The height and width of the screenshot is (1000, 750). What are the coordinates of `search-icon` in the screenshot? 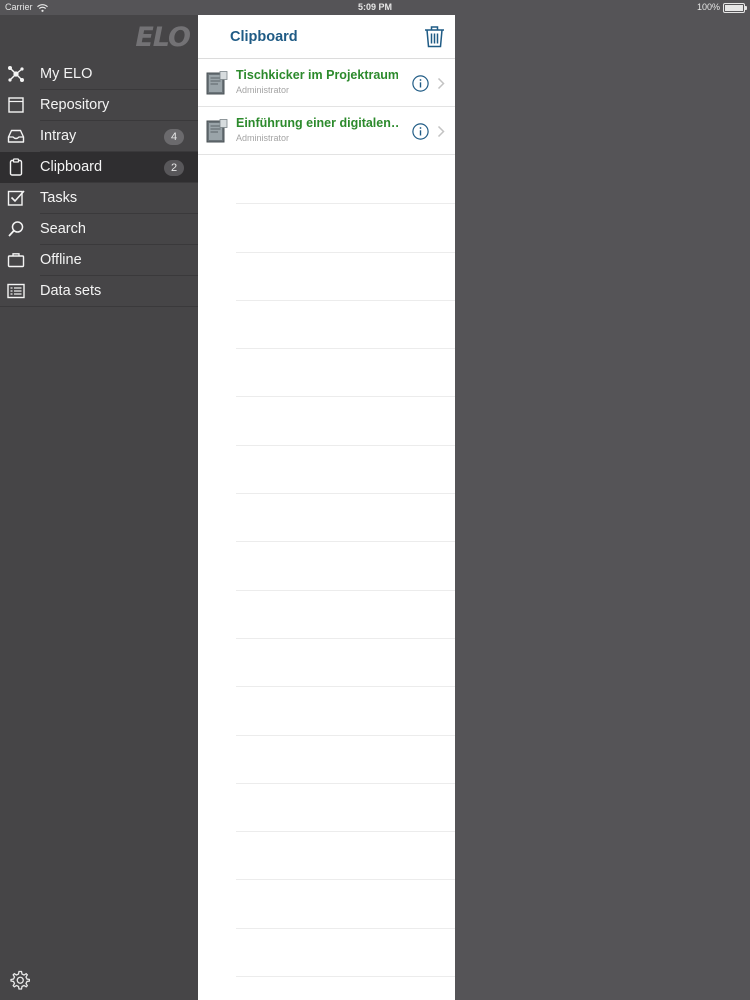 It's located at (16, 229).